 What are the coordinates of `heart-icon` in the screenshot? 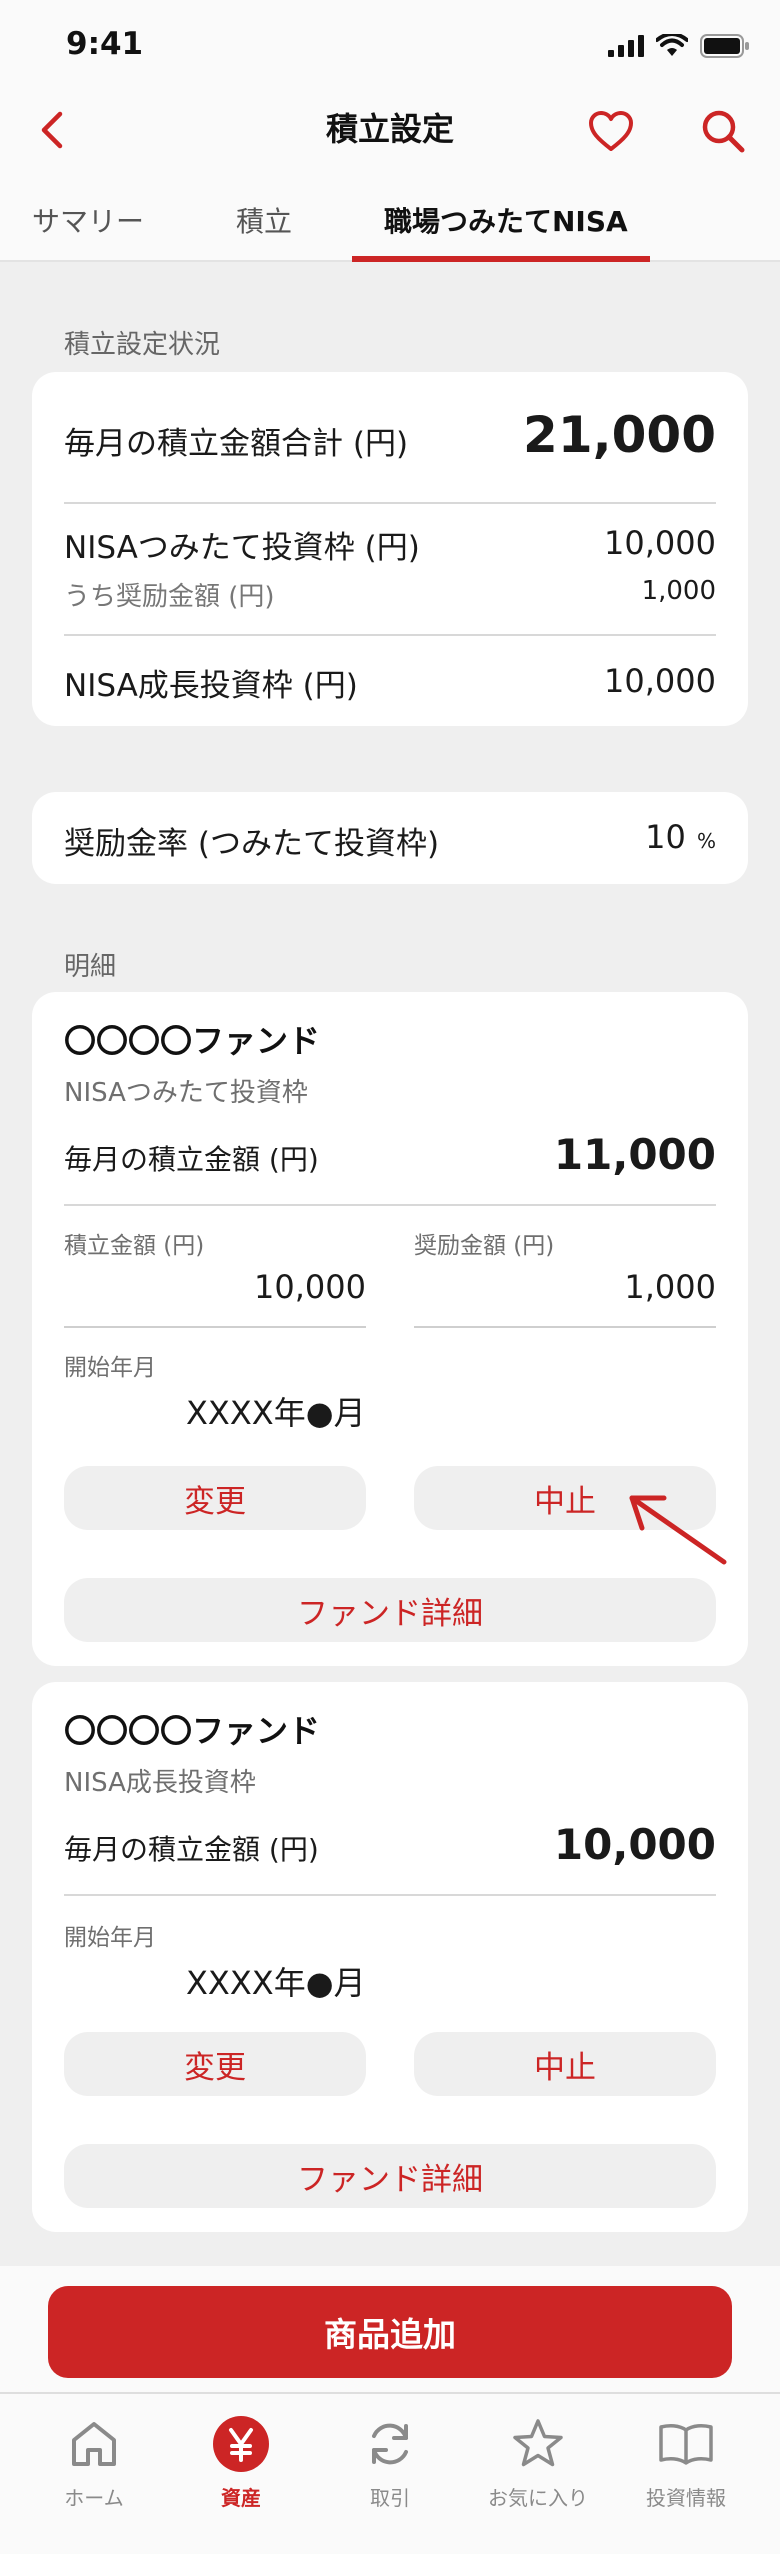 It's located at (611, 131).